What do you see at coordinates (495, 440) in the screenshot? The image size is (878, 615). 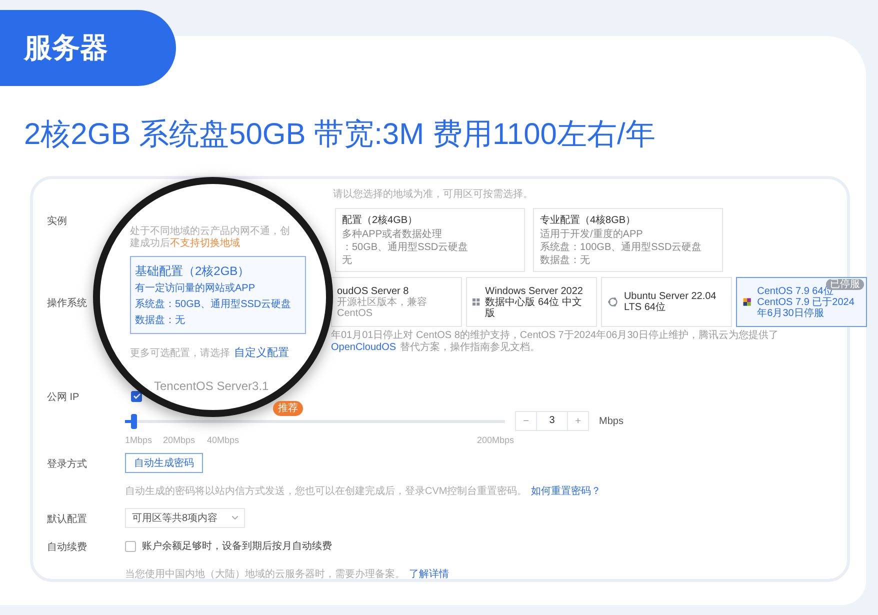 I see `tick-label: 200Mbps` at bounding box center [495, 440].